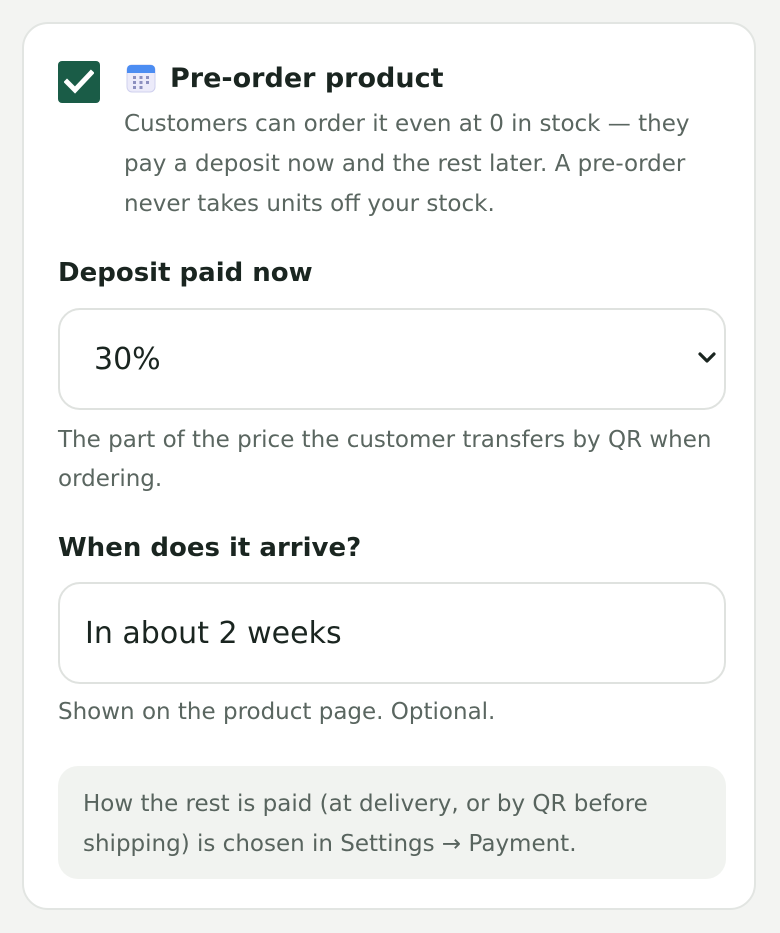 The height and width of the screenshot is (933, 780). I want to click on preorder-title: Pre-order product, so click(307, 78).